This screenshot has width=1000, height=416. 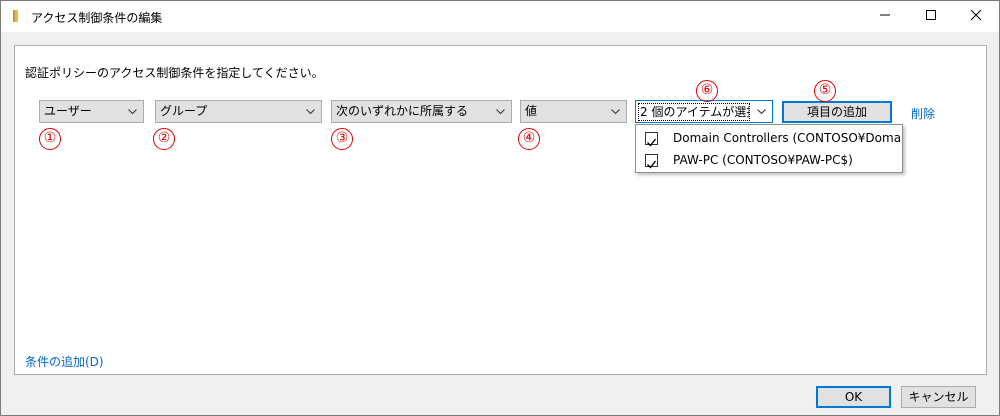 I want to click on add-condition-link: 条件の追加(D), so click(x=64, y=361).